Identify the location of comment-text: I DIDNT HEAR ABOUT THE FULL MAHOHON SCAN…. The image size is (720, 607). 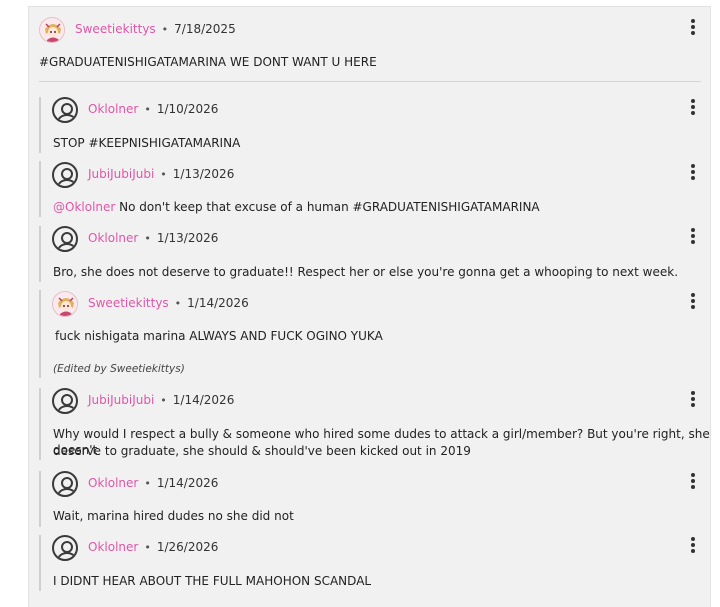
(212, 581).